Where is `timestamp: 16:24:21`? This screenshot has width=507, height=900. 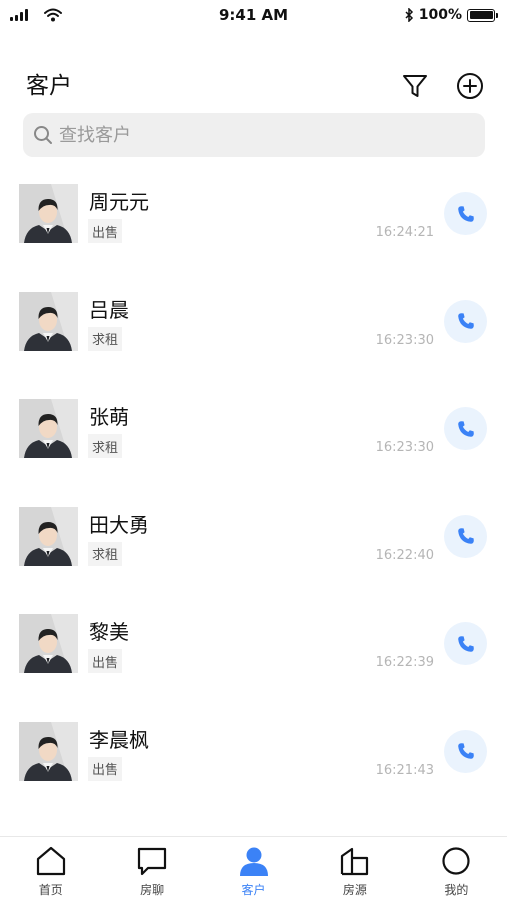
timestamp: 16:24:21 is located at coordinates (404, 232).